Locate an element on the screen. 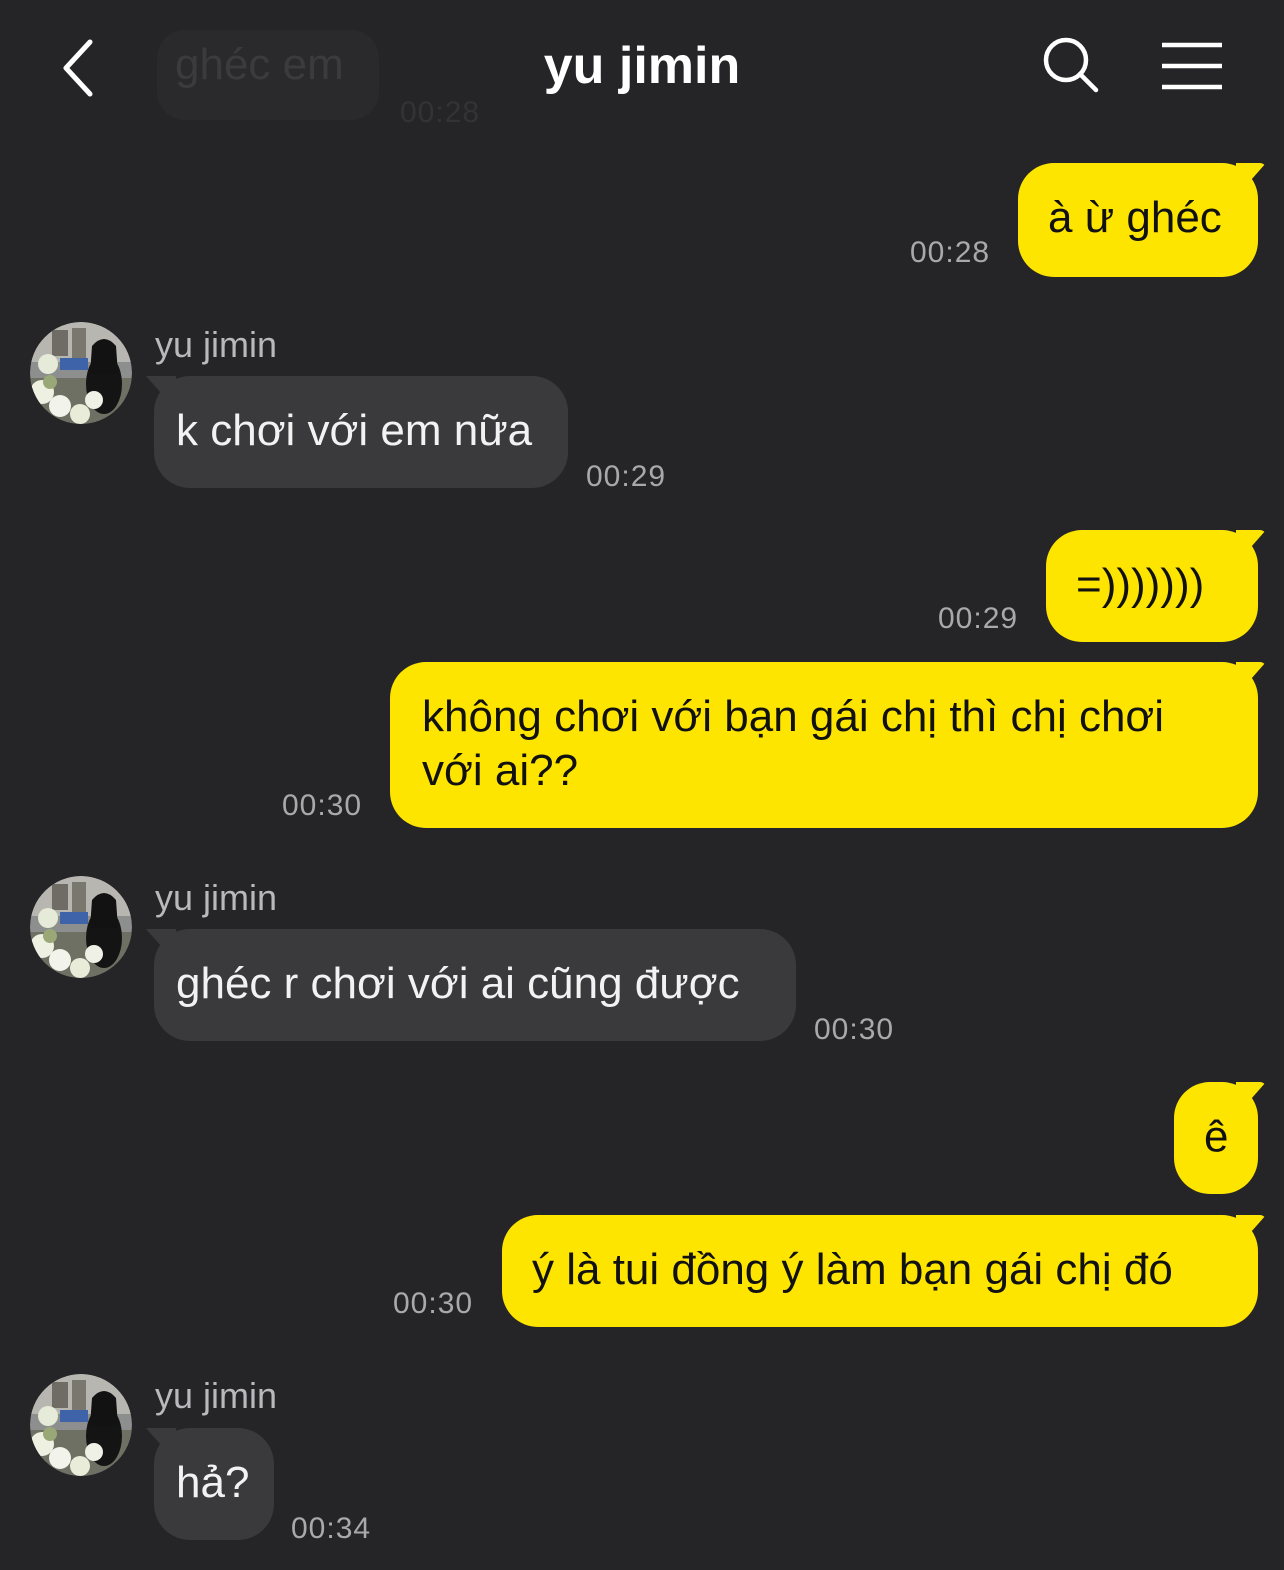 The width and height of the screenshot is (1284, 1570). my-message-bubble: =))))))) is located at coordinates (1152, 586).